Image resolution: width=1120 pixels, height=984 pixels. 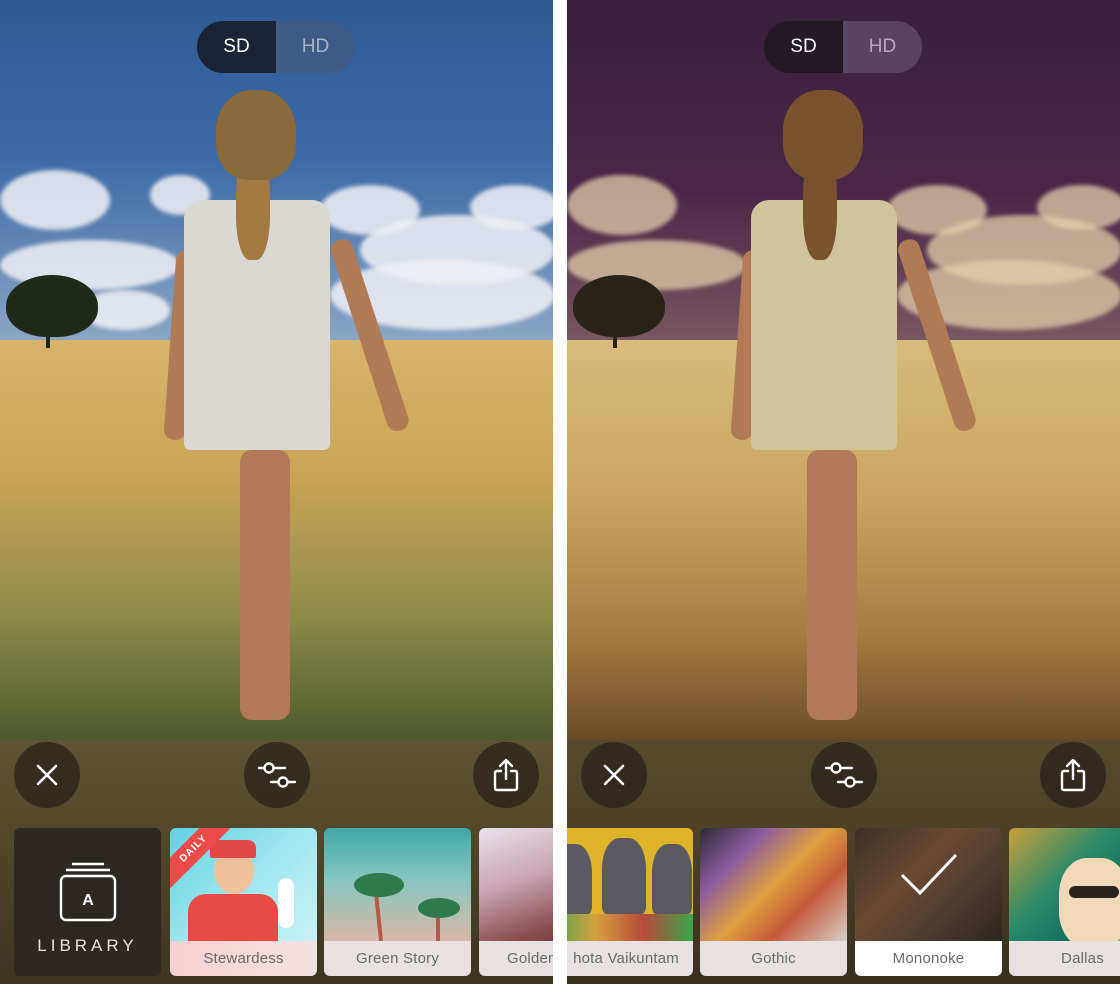 I want to click on style-label: Green Story, so click(x=397, y=958).